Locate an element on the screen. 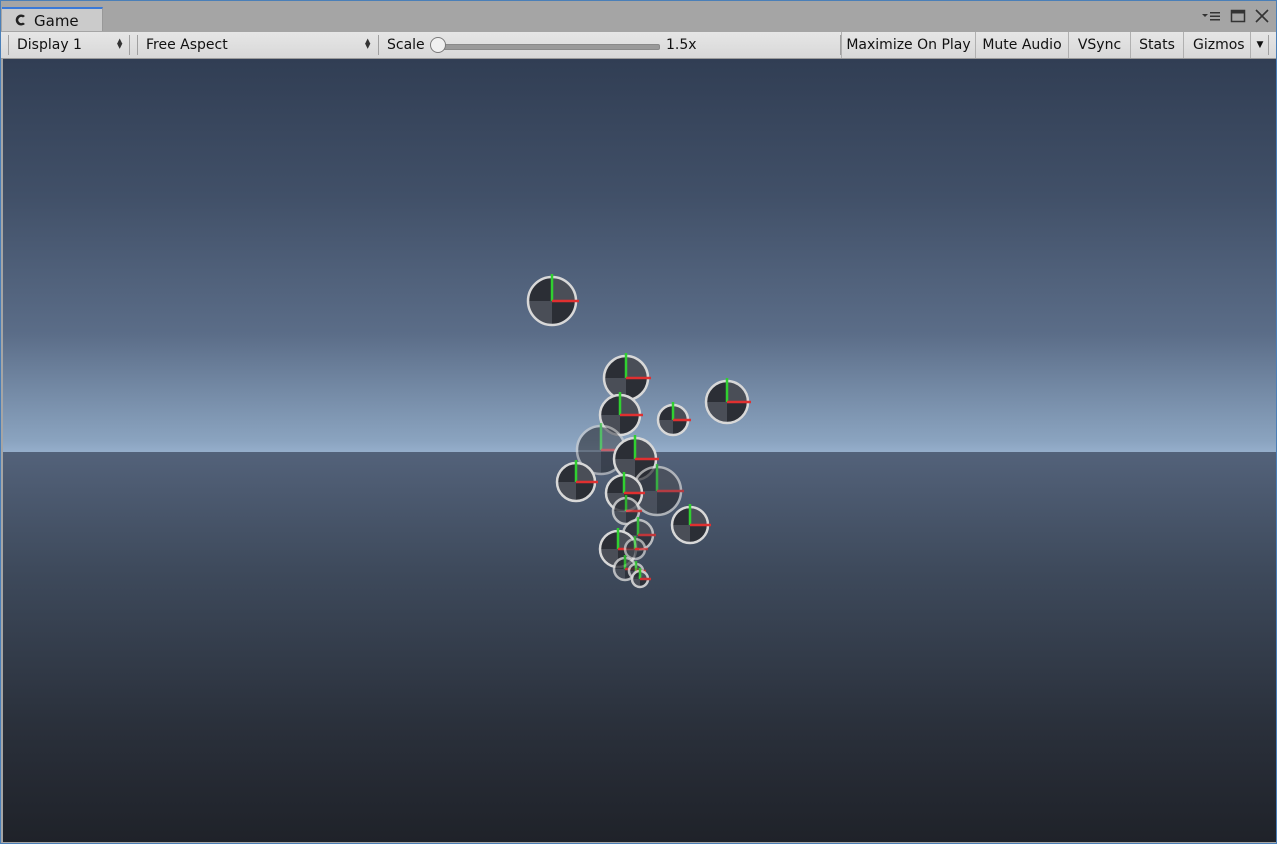 The height and width of the screenshot is (844, 1277). maximize-icon is located at coordinates (1238, 16).